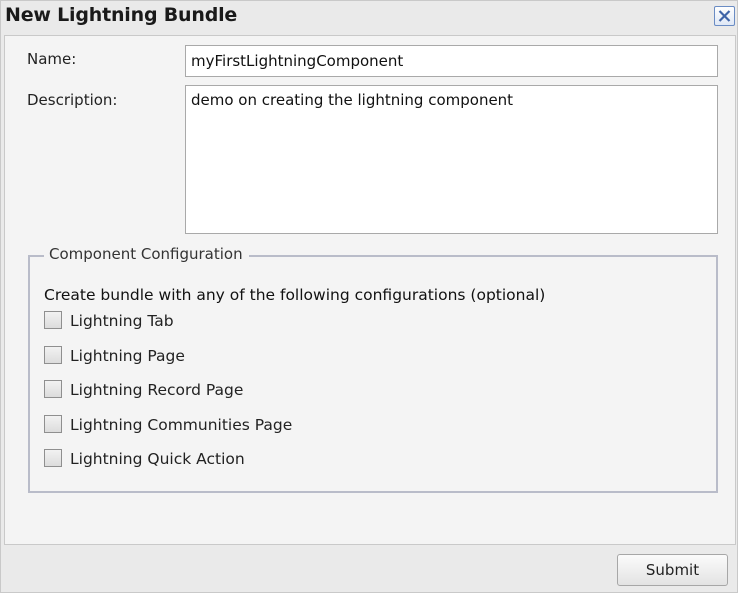  Describe the element at coordinates (53, 458) in the screenshot. I see `lightning-quick-action-checkbox` at that location.